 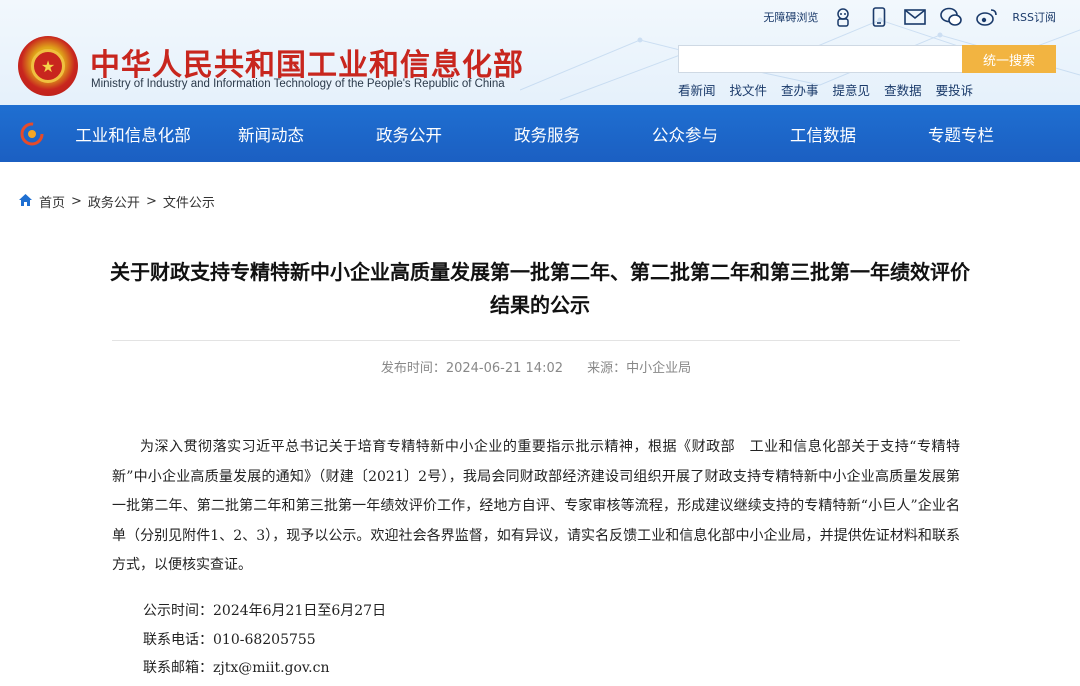 What do you see at coordinates (987, 17) in the screenshot?
I see `weibo-icon` at bounding box center [987, 17].